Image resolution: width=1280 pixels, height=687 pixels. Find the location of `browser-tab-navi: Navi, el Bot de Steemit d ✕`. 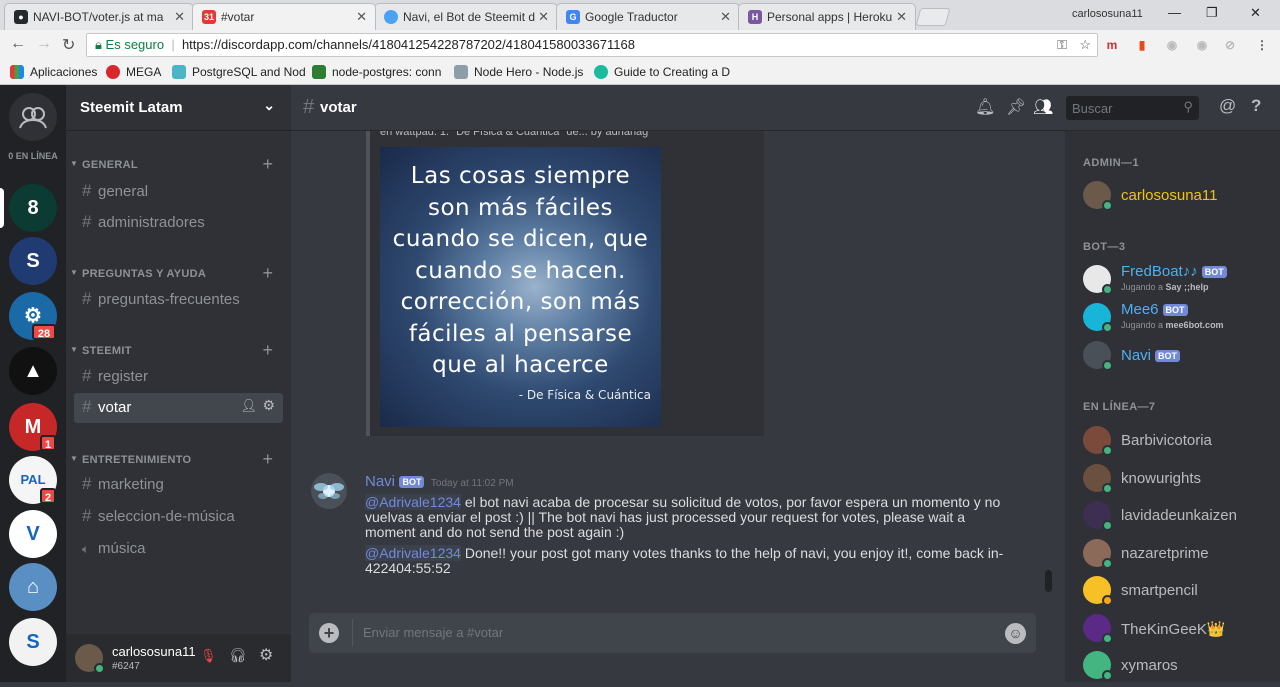

browser-tab-navi: Navi, el Bot de Steemit d ✕ is located at coordinates (466, 16).